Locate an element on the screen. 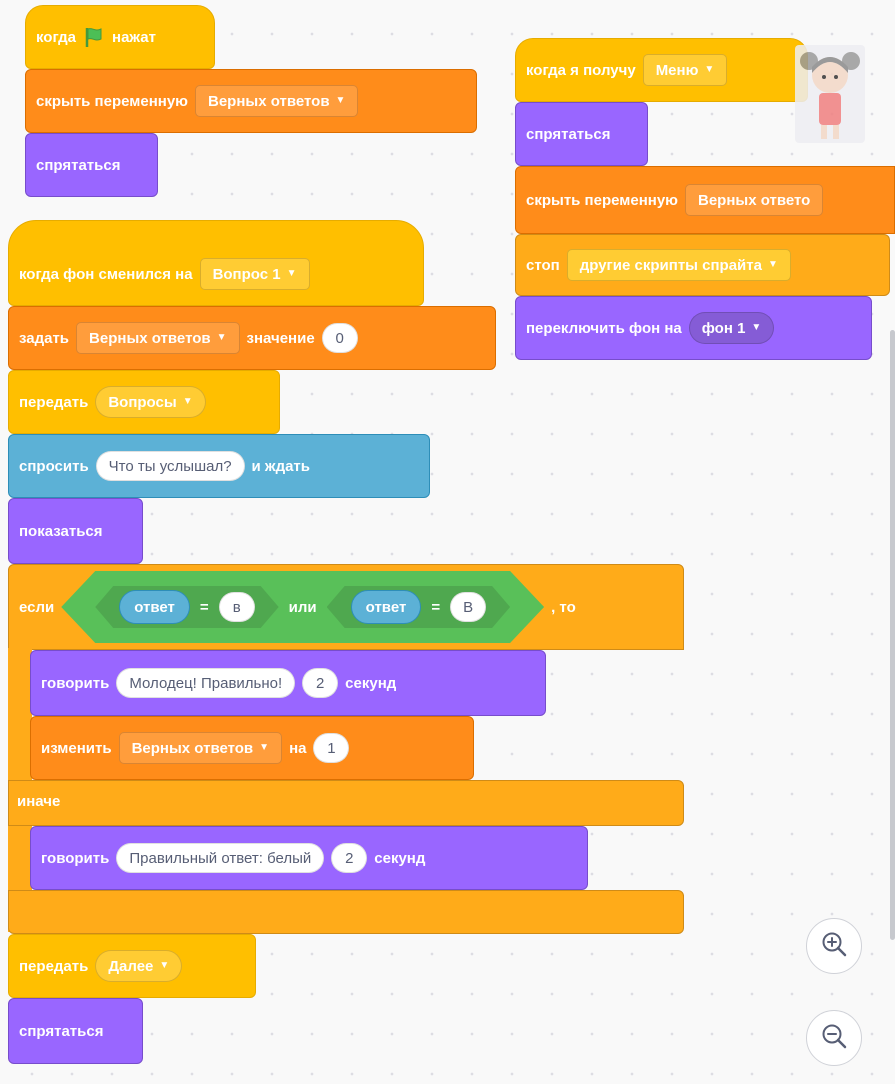 The width and height of the screenshot is (895, 1084). message-dropdown: Меню ▼ is located at coordinates (685, 70).